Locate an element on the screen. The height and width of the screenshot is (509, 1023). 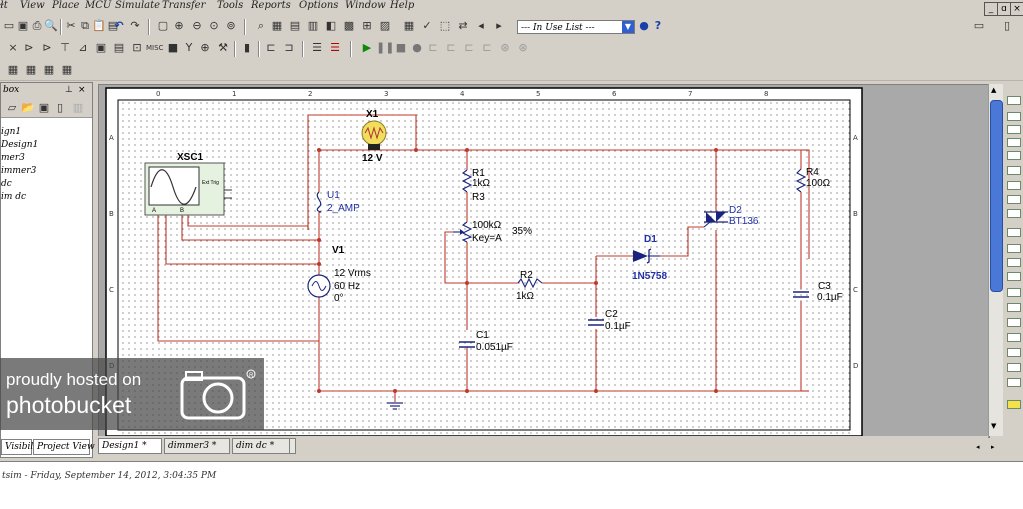
place-ttl-icon: ▣ is located at coordinates (101, 48).